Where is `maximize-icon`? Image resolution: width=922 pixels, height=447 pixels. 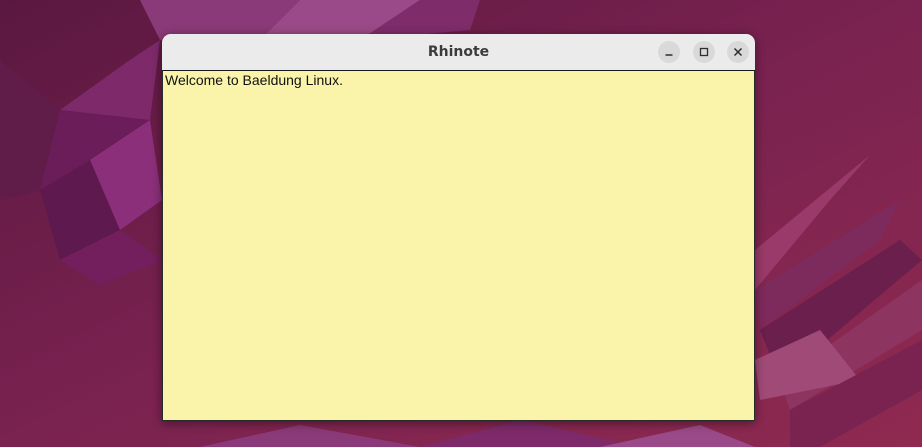 maximize-icon is located at coordinates (704, 52).